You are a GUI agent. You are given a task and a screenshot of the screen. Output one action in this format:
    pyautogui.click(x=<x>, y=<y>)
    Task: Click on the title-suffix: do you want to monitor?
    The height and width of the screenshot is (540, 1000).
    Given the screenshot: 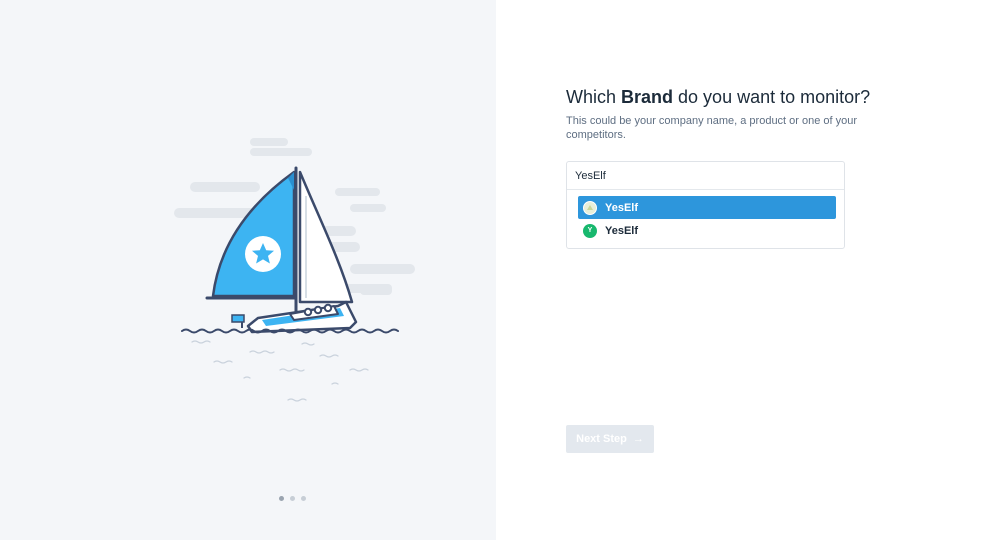 What is the action you would take?
    pyautogui.click(x=772, y=97)
    